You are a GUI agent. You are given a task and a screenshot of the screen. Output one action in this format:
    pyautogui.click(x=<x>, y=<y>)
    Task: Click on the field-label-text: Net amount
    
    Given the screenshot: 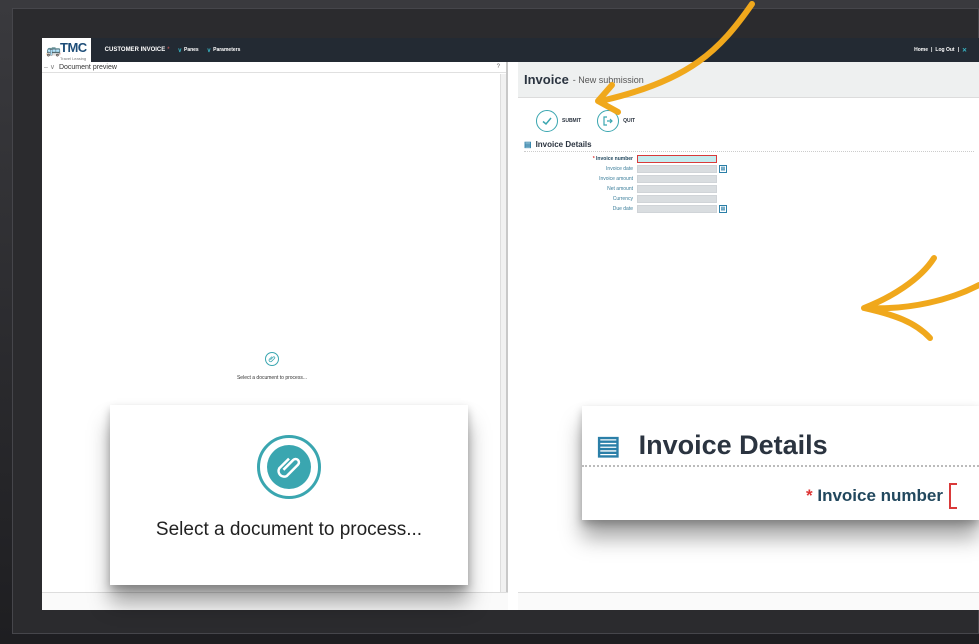 What is the action you would take?
    pyautogui.click(x=620, y=188)
    